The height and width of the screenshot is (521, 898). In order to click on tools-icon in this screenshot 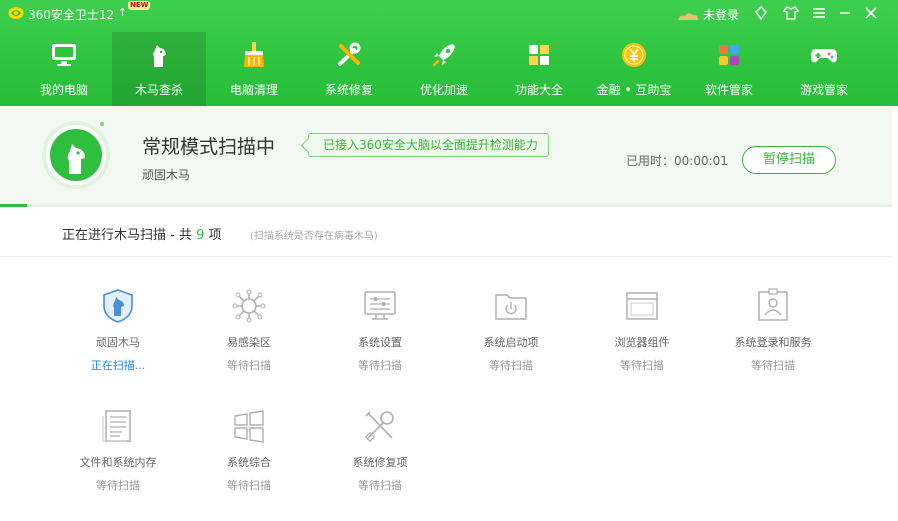, I will do `click(349, 54)`.